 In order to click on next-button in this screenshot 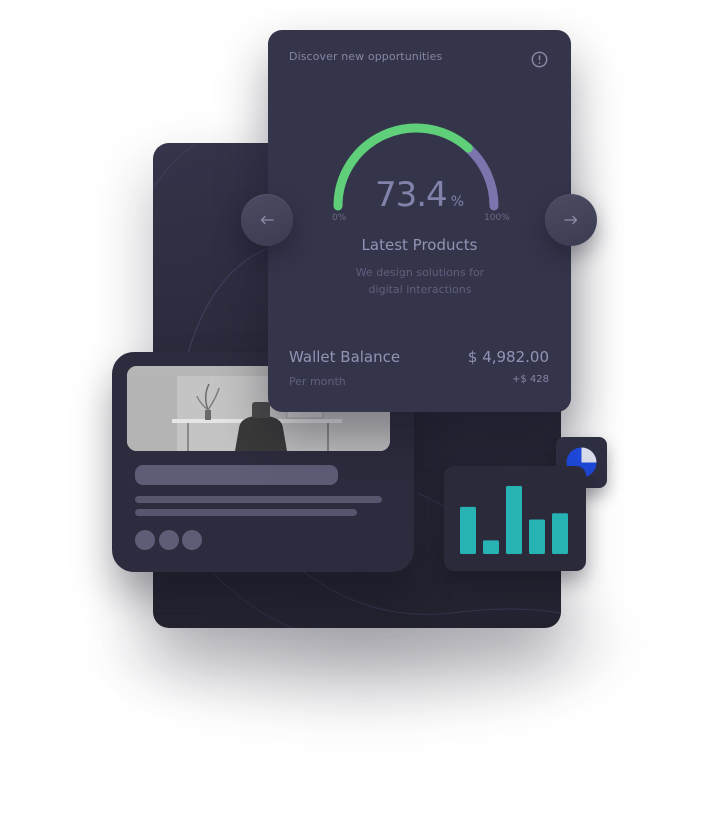, I will do `click(571, 220)`.